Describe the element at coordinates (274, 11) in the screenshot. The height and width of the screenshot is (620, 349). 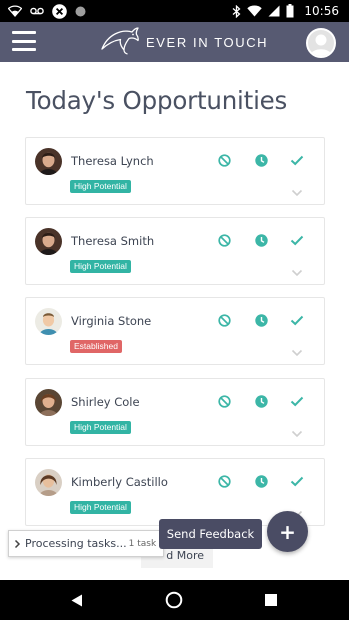
I see `cell-signal-icon` at that location.